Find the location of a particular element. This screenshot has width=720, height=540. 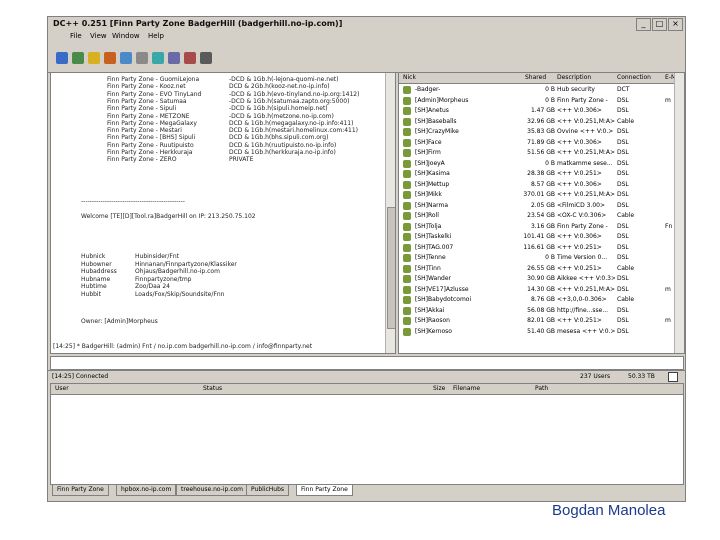

user-row: [SH]CrazyMike 35.83 GB Ovvine <++ V:0.> DSL is located at coordinates (541, 132).